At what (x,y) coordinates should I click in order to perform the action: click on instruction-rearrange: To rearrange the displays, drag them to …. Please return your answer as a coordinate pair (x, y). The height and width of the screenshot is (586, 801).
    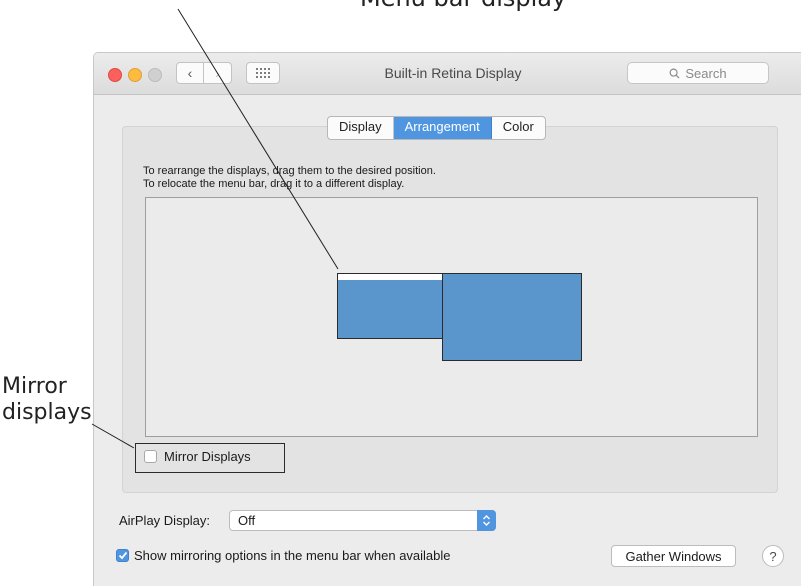
    Looking at the image, I should click on (289, 171).